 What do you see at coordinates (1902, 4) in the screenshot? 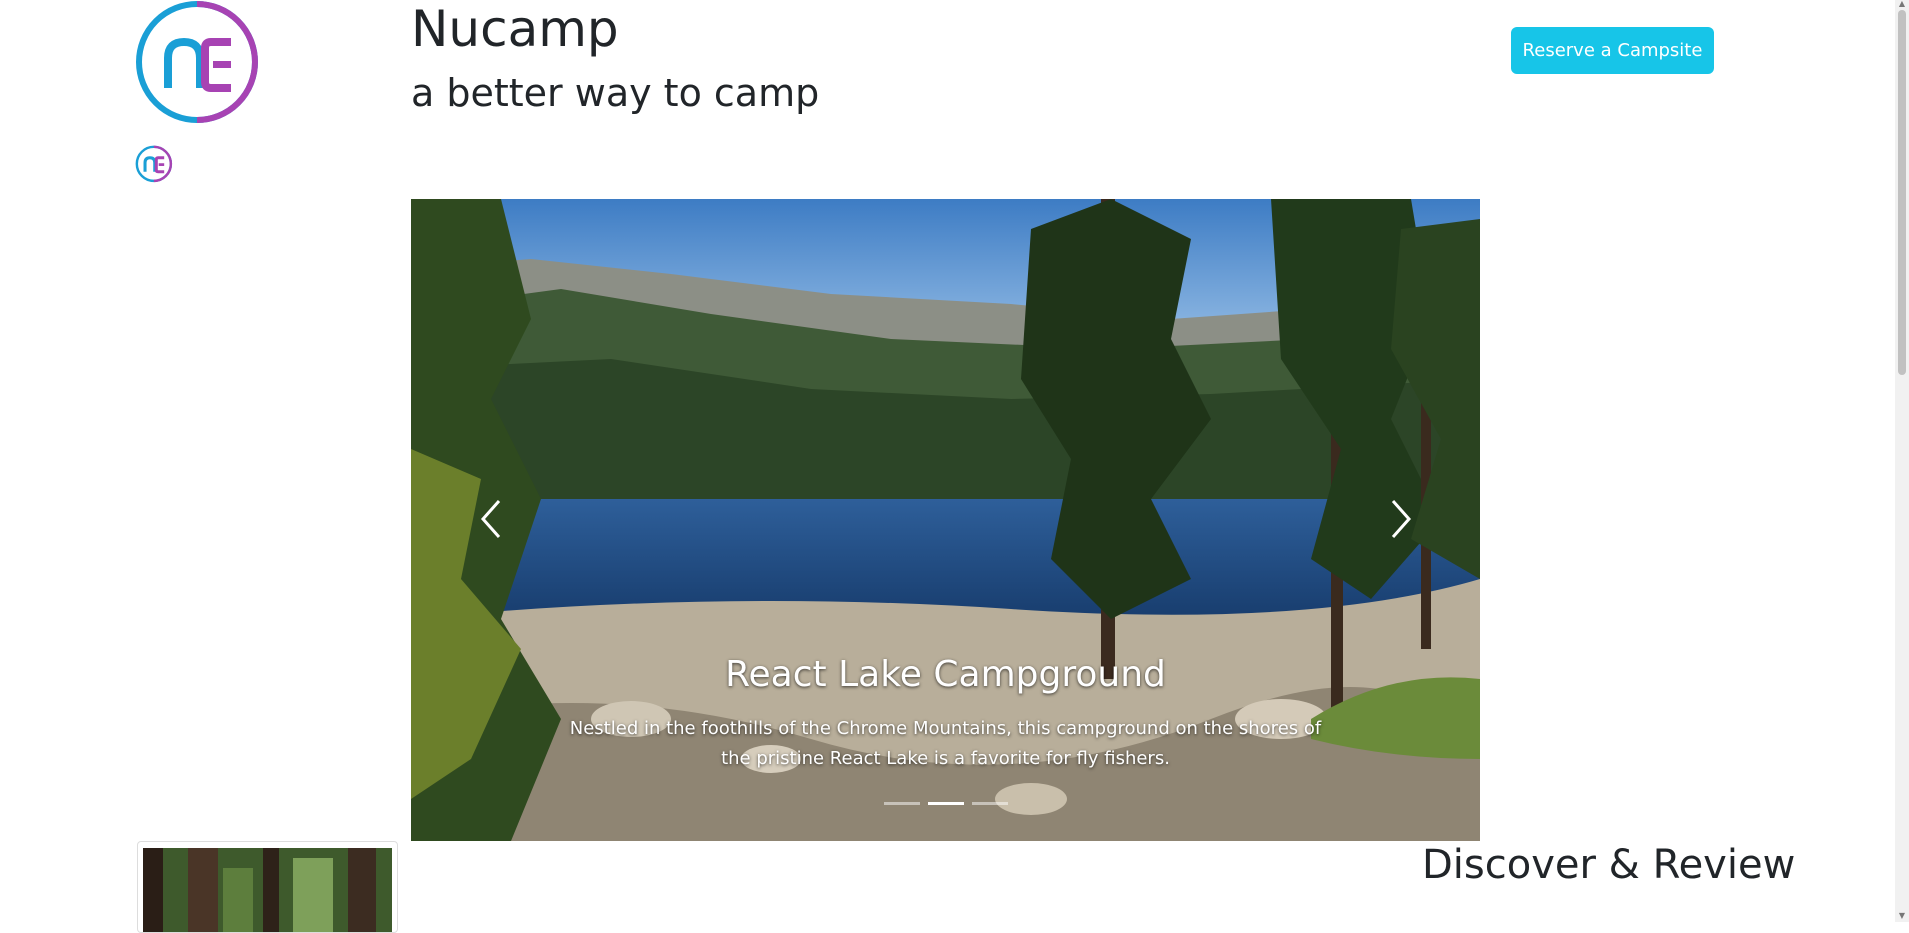
I see `scroll-up-icon: ▲` at bounding box center [1902, 4].